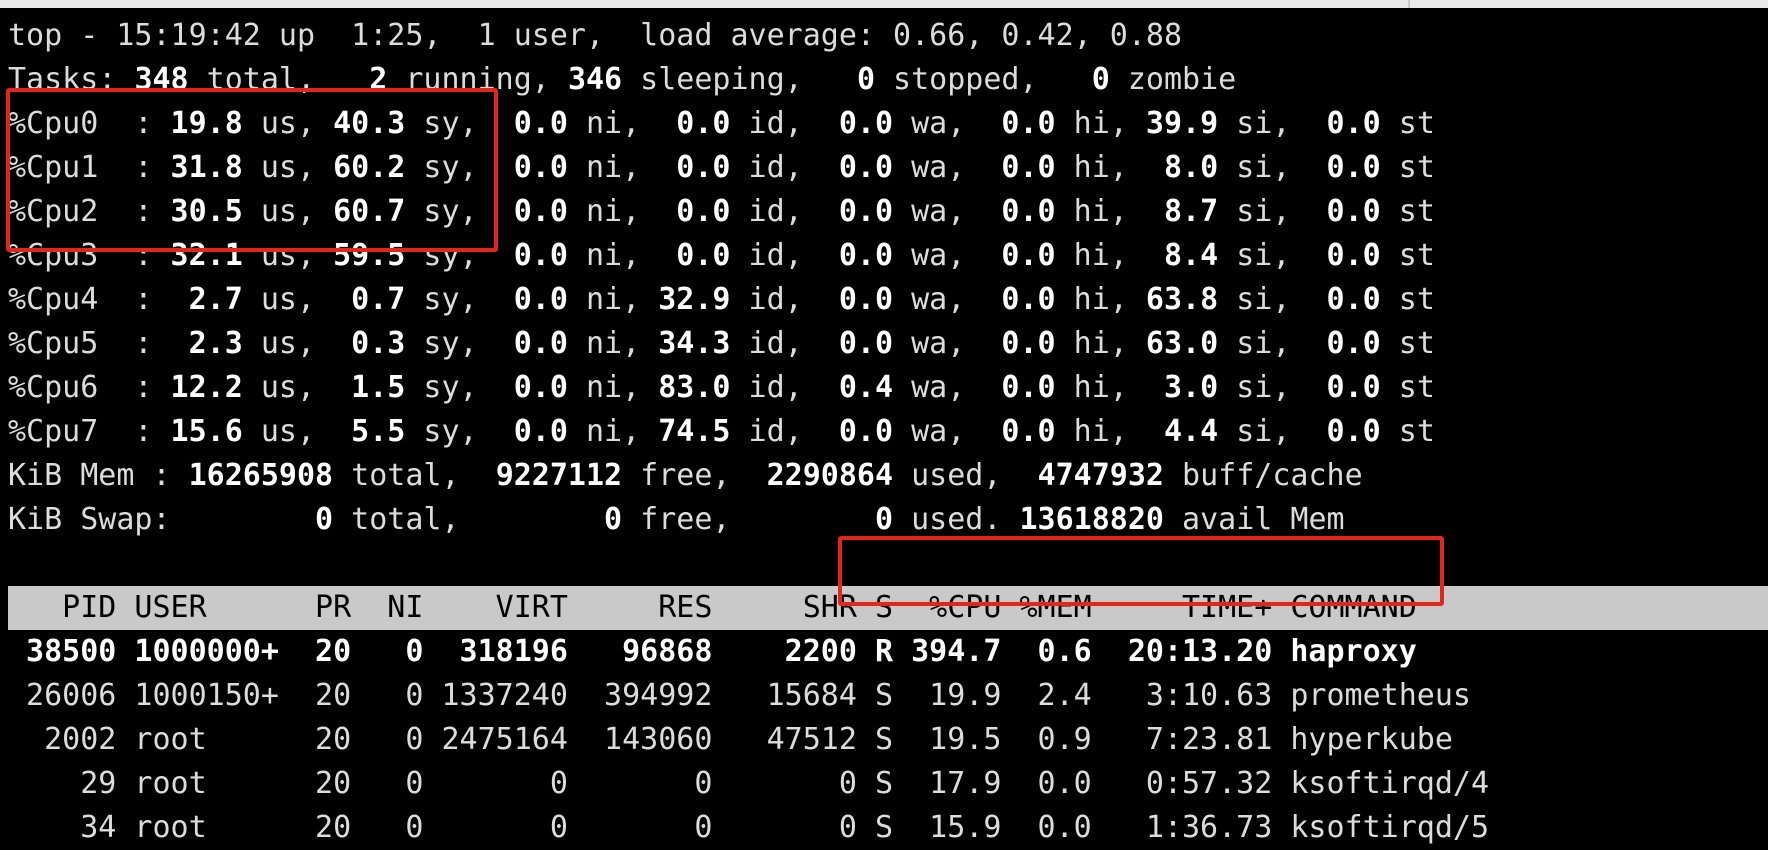  What do you see at coordinates (1173, 387) in the screenshot?
I see `cpu-si-value: 3.0` at bounding box center [1173, 387].